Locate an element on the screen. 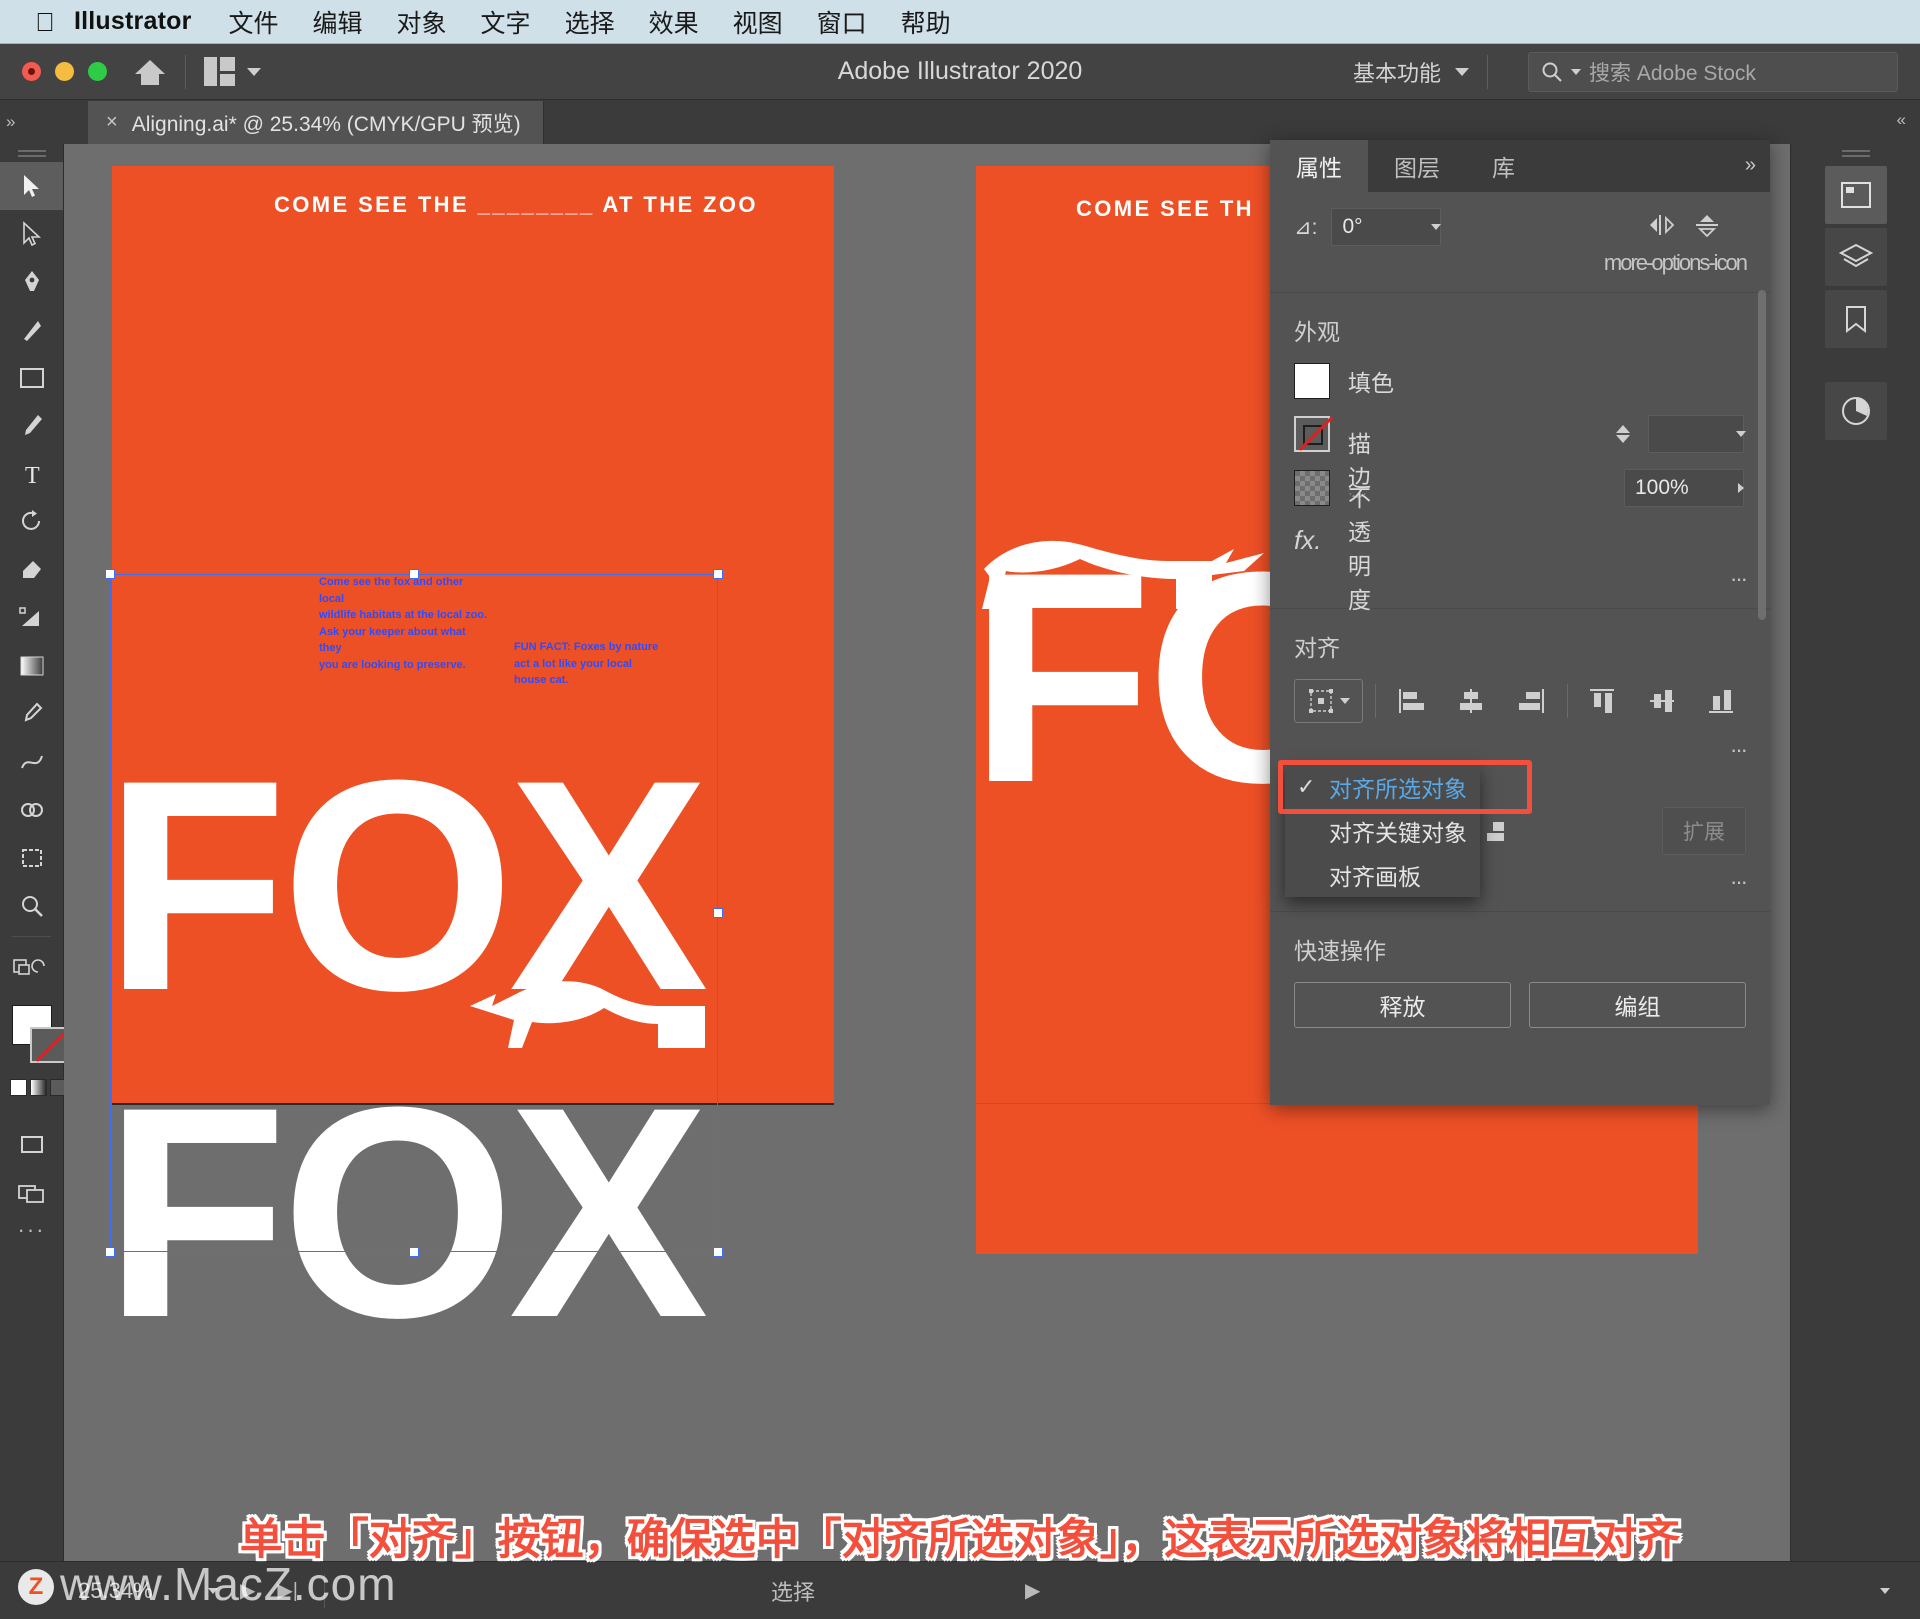  menu-item-help: 帮助 is located at coordinates (926, 22).